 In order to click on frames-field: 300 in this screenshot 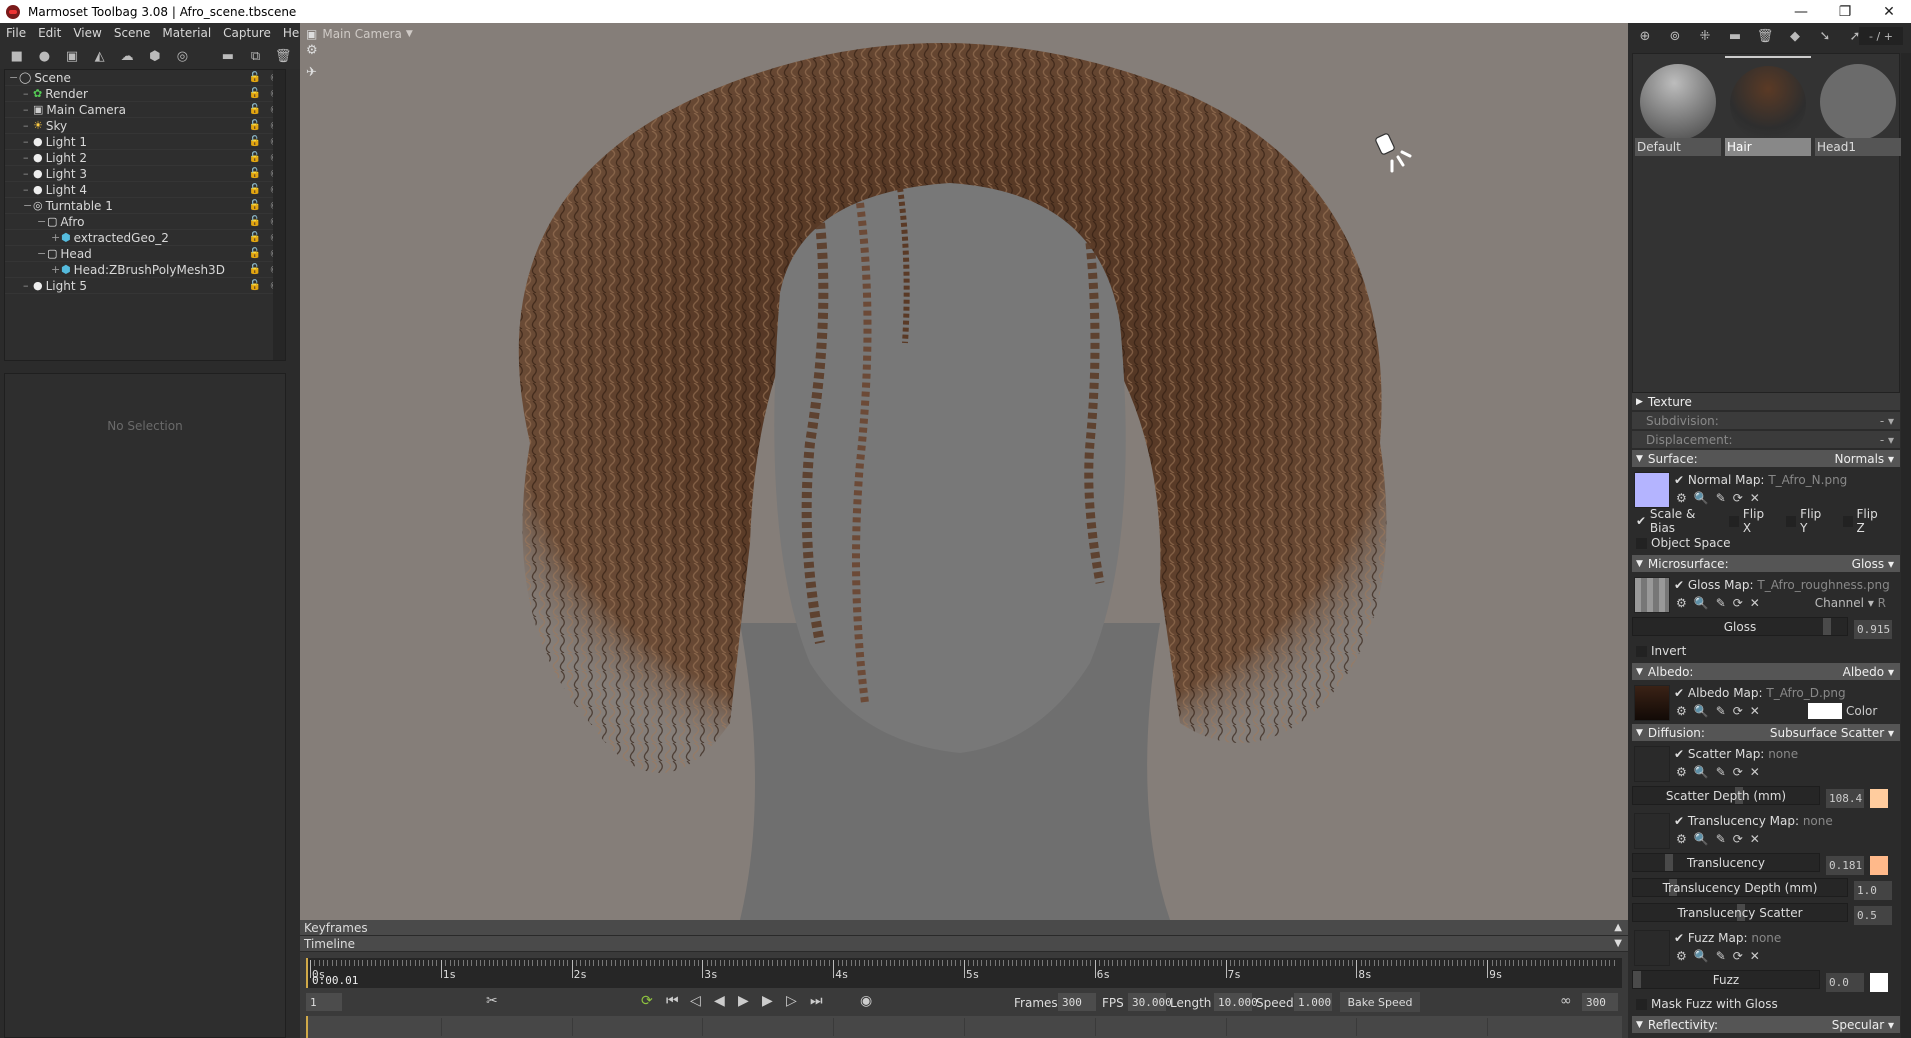, I will do `click(1077, 1002)`.